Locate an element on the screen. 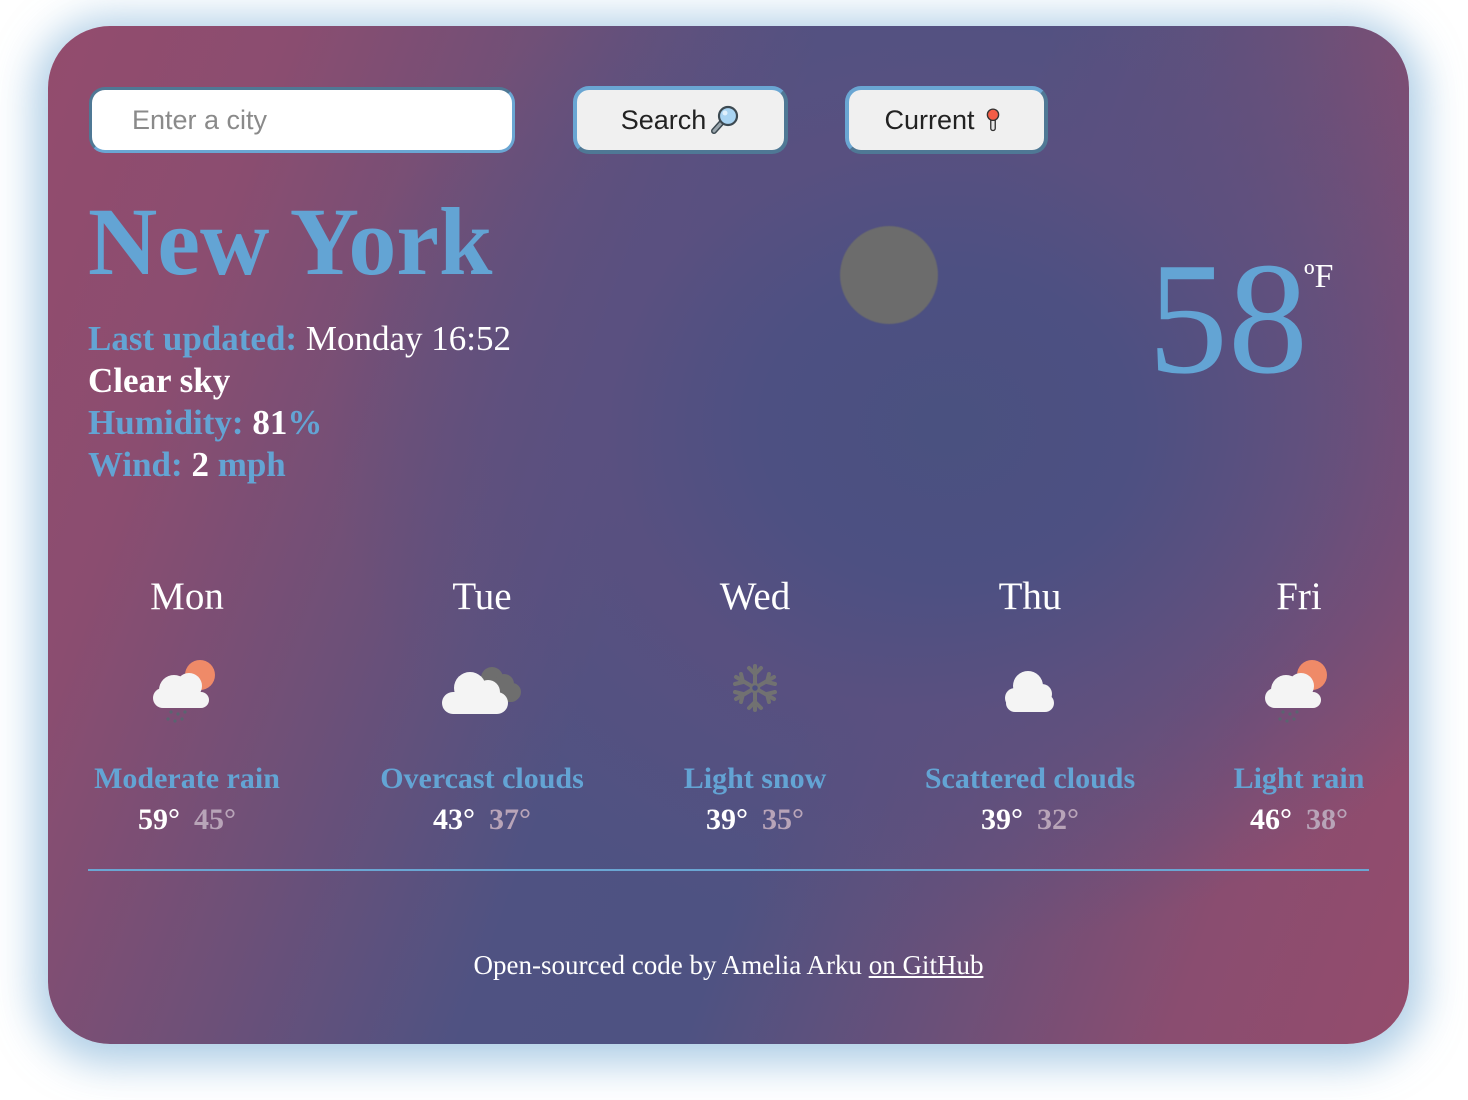 This screenshot has width=1468, height=1100. forecast-day: Fri Light rain 46° 38° is located at coordinates (1284, 706).